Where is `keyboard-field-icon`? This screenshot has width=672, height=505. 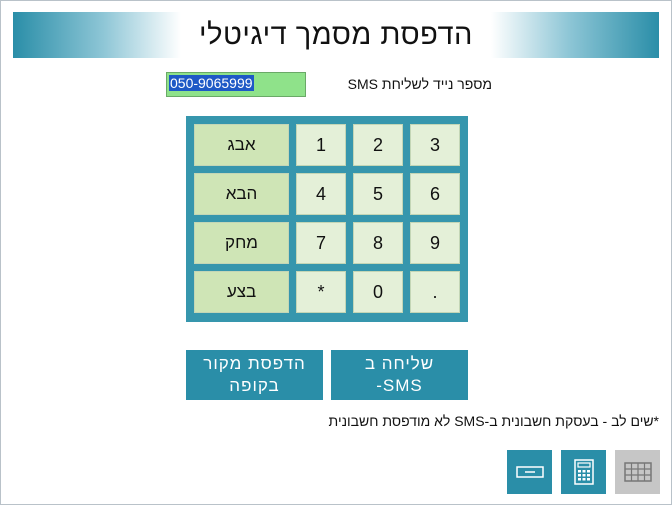
keyboard-field-icon is located at coordinates (529, 472).